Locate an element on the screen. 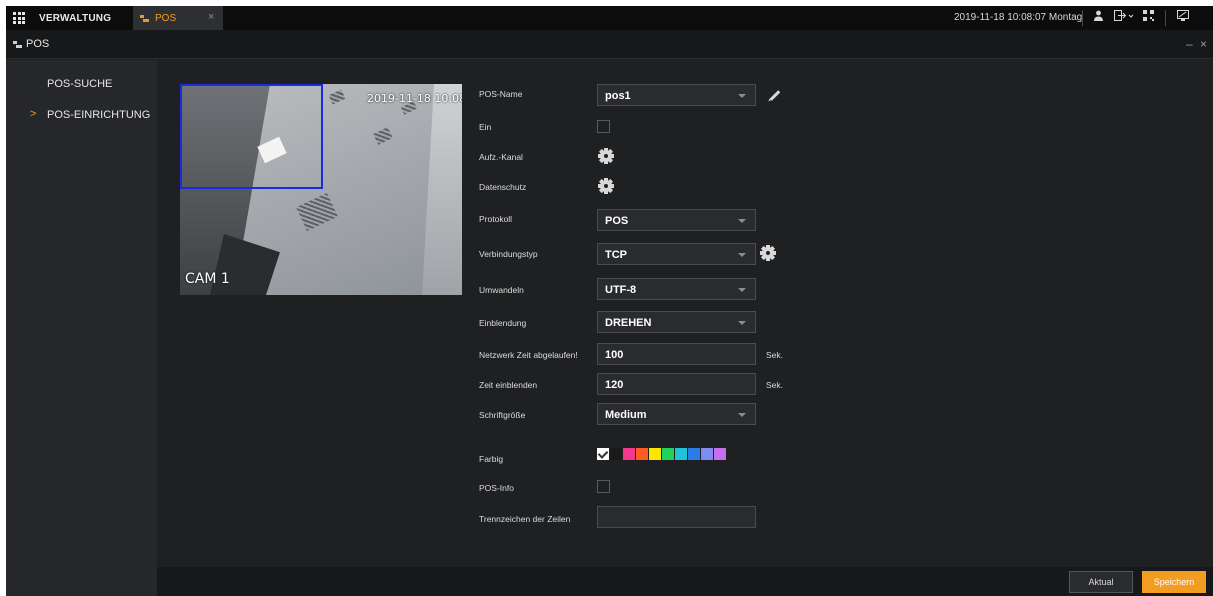  umwandeln-value: UTF-8 is located at coordinates (621, 290).